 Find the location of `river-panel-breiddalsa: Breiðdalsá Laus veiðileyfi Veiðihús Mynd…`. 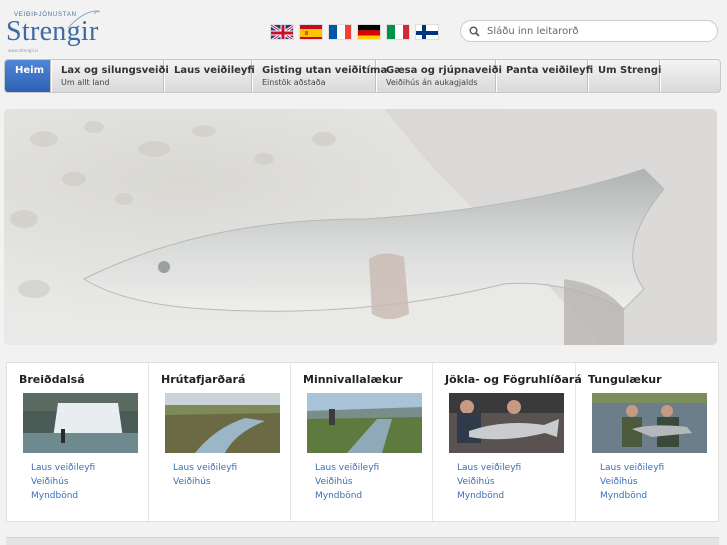

river-panel-breiddalsa: Breiðdalsá Laus veiðileyfi Veiðihús Mynd… is located at coordinates (78, 442).